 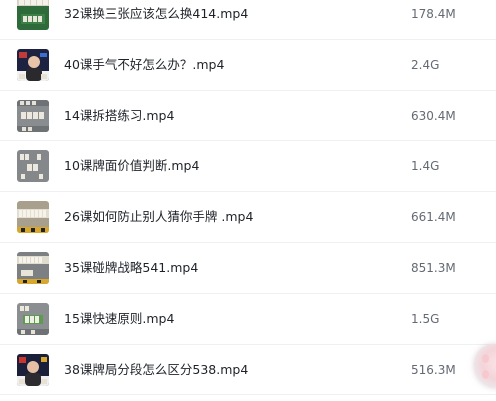 What do you see at coordinates (144, 65) in the screenshot?
I see `file-name: 40课手气不好怎么办？.mp4` at bounding box center [144, 65].